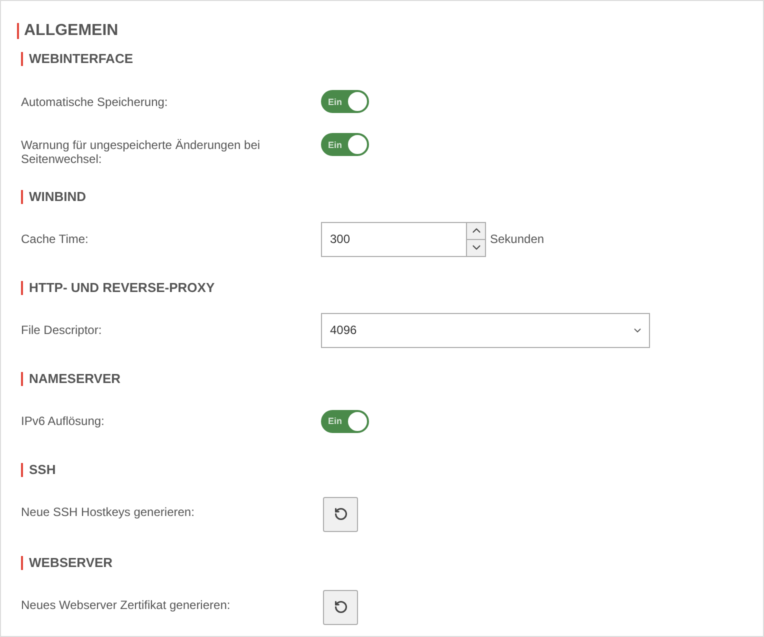 Image resolution: width=764 pixels, height=637 pixels. What do you see at coordinates (38, 469) in the screenshot?
I see `subsection-heading: SSH` at bounding box center [38, 469].